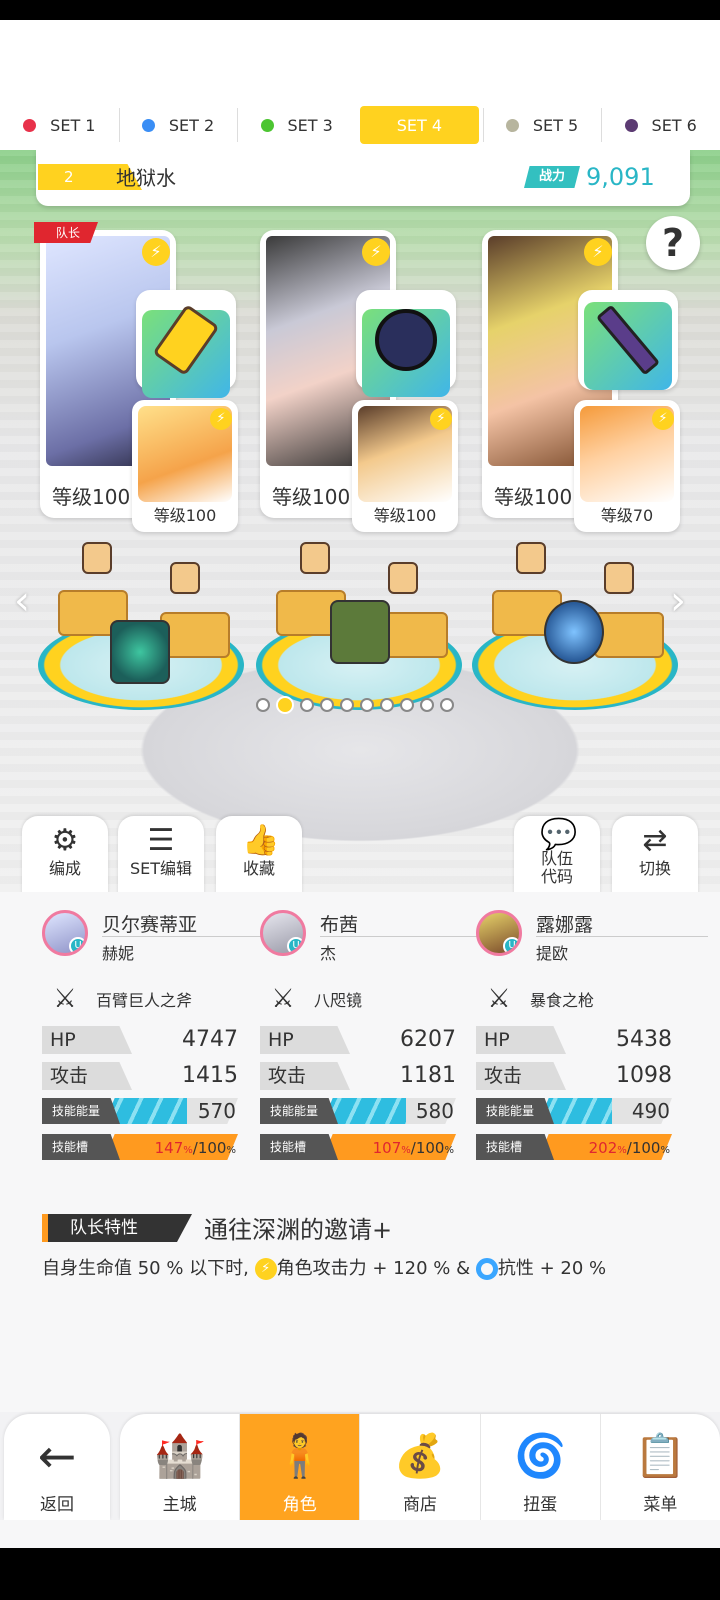 The height and width of the screenshot is (1600, 720). What do you see at coordinates (540, 1455) in the screenshot?
I see `gacha-portal-icon: 🌀` at bounding box center [540, 1455].